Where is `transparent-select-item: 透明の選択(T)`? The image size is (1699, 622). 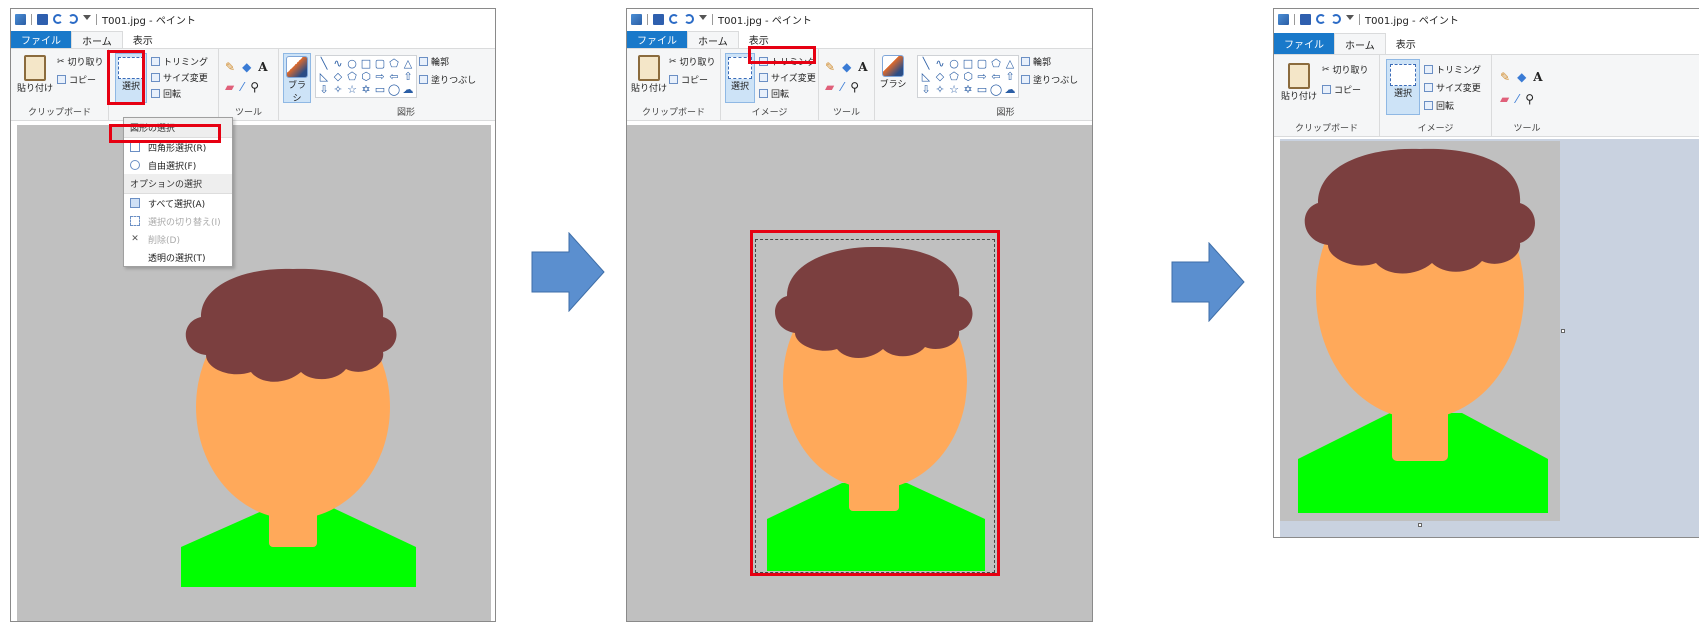
transparent-select-item: 透明の選択(T) is located at coordinates (178, 257).